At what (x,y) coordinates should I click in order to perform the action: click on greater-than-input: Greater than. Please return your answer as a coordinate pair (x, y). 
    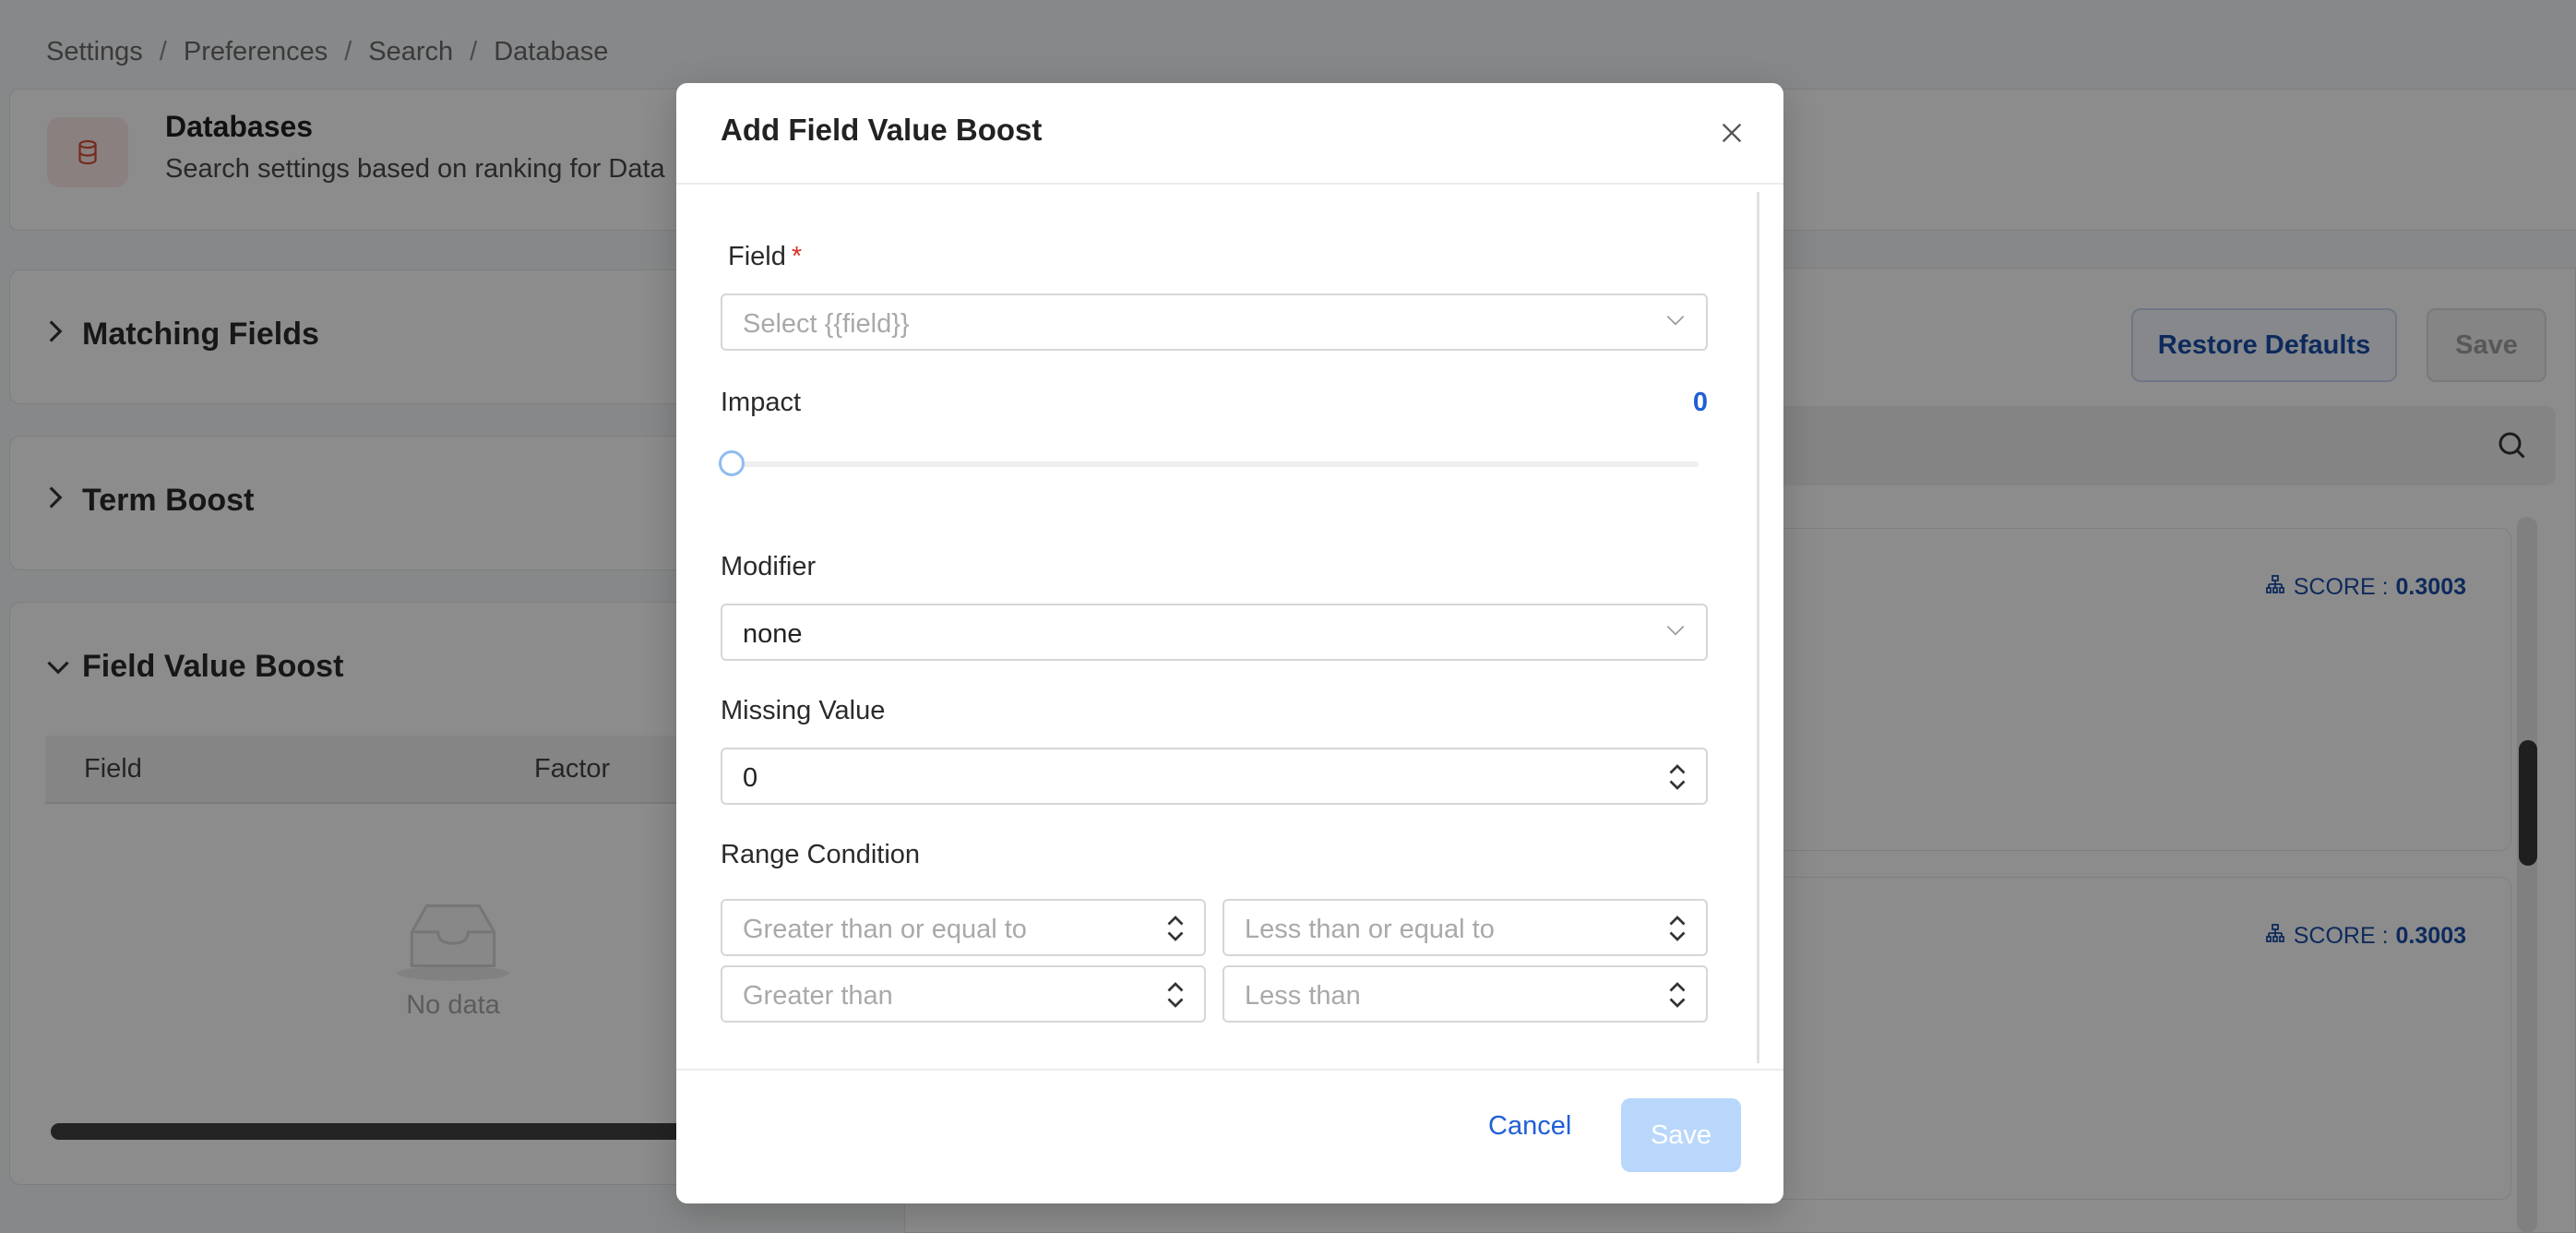
    Looking at the image, I should click on (964, 994).